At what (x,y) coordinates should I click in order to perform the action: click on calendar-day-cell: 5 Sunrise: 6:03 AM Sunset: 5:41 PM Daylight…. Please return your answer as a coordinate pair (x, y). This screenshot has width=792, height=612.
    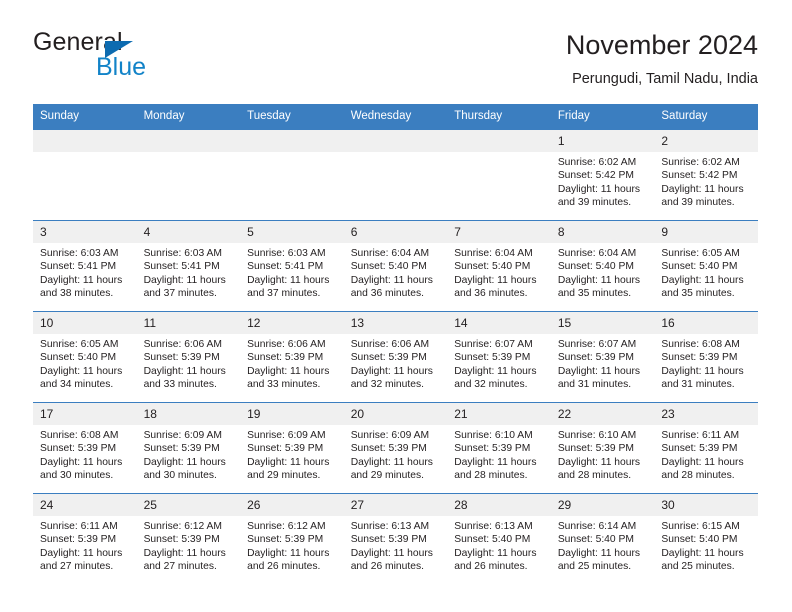
    Looking at the image, I should click on (292, 266).